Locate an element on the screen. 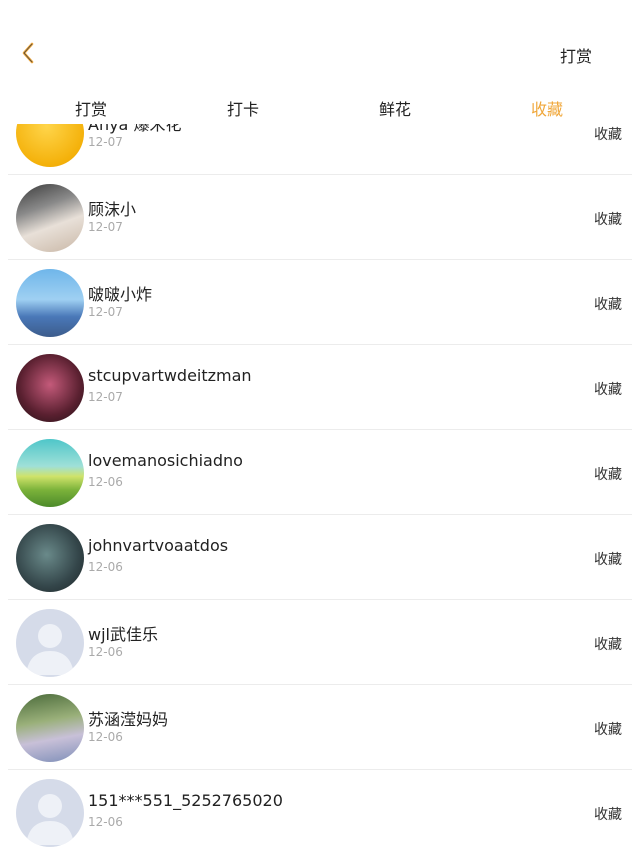 This screenshot has height=853, width=640. user-name: 顾沫小 is located at coordinates (112, 209).